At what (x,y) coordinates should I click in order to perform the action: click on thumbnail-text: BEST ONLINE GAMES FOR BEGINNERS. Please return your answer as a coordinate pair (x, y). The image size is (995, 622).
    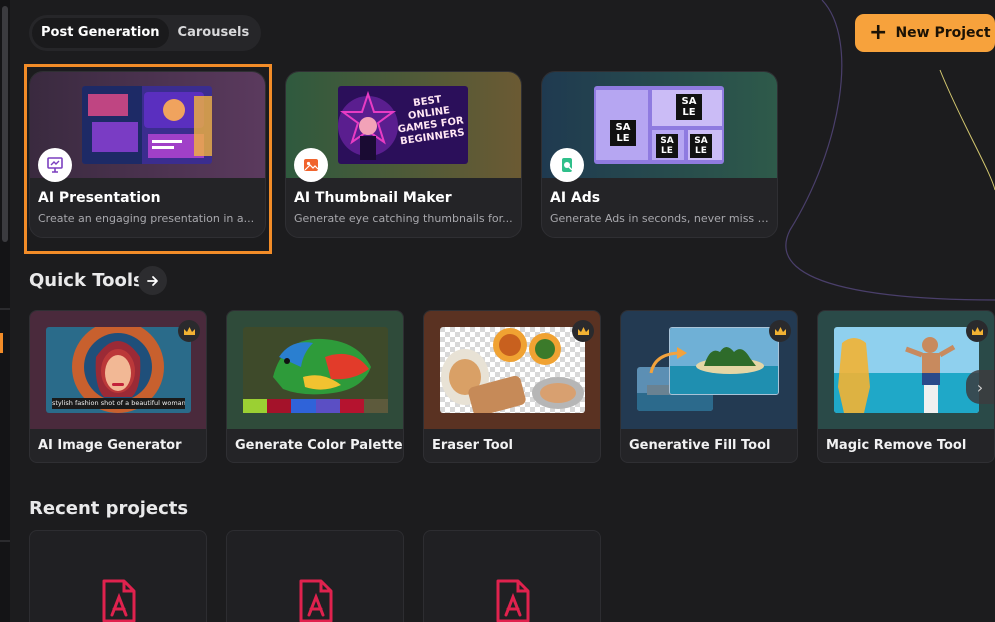
    Looking at the image, I should click on (431, 121).